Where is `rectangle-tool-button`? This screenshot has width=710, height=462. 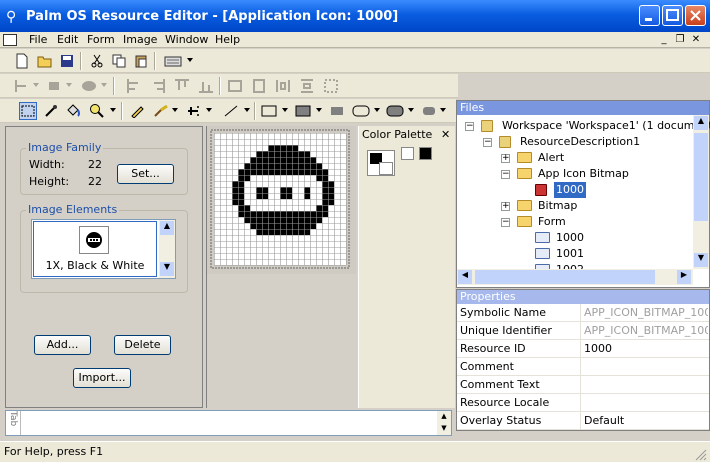
rectangle-tool-button is located at coordinates (269, 111).